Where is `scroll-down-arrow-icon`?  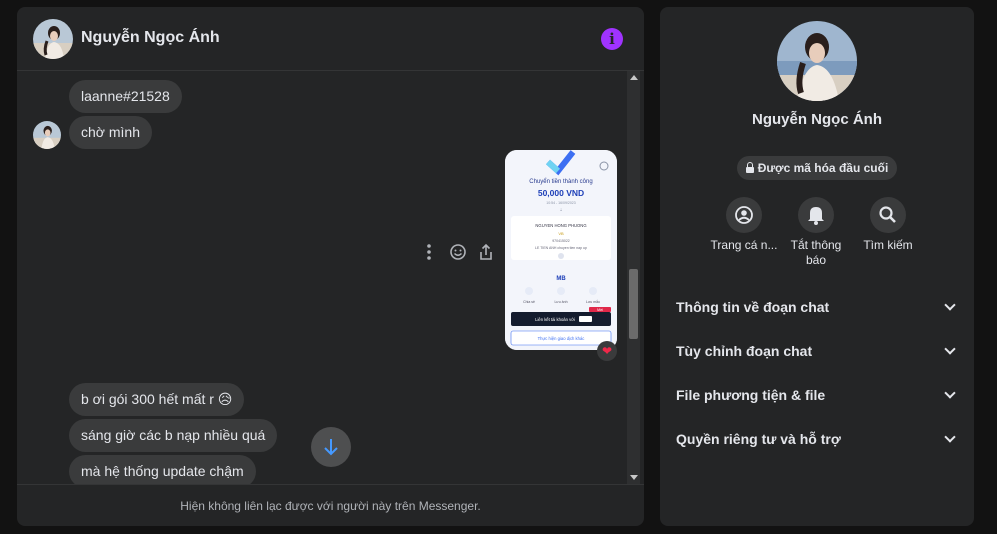
scroll-down-arrow-icon is located at coordinates (634, 477).